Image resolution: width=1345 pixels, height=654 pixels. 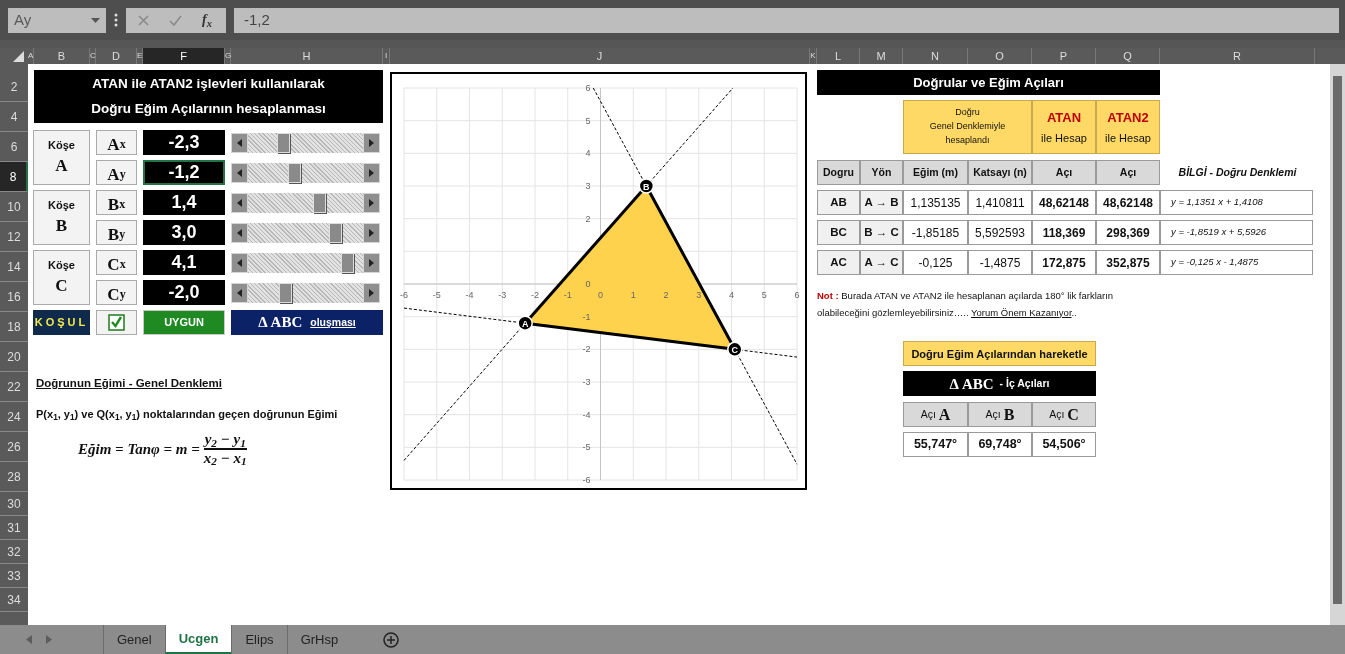 What do you see at coordinates (1064, 232) in the screenshot?
I see `table-cell: 118,369` at bounding box center [1064, 232].